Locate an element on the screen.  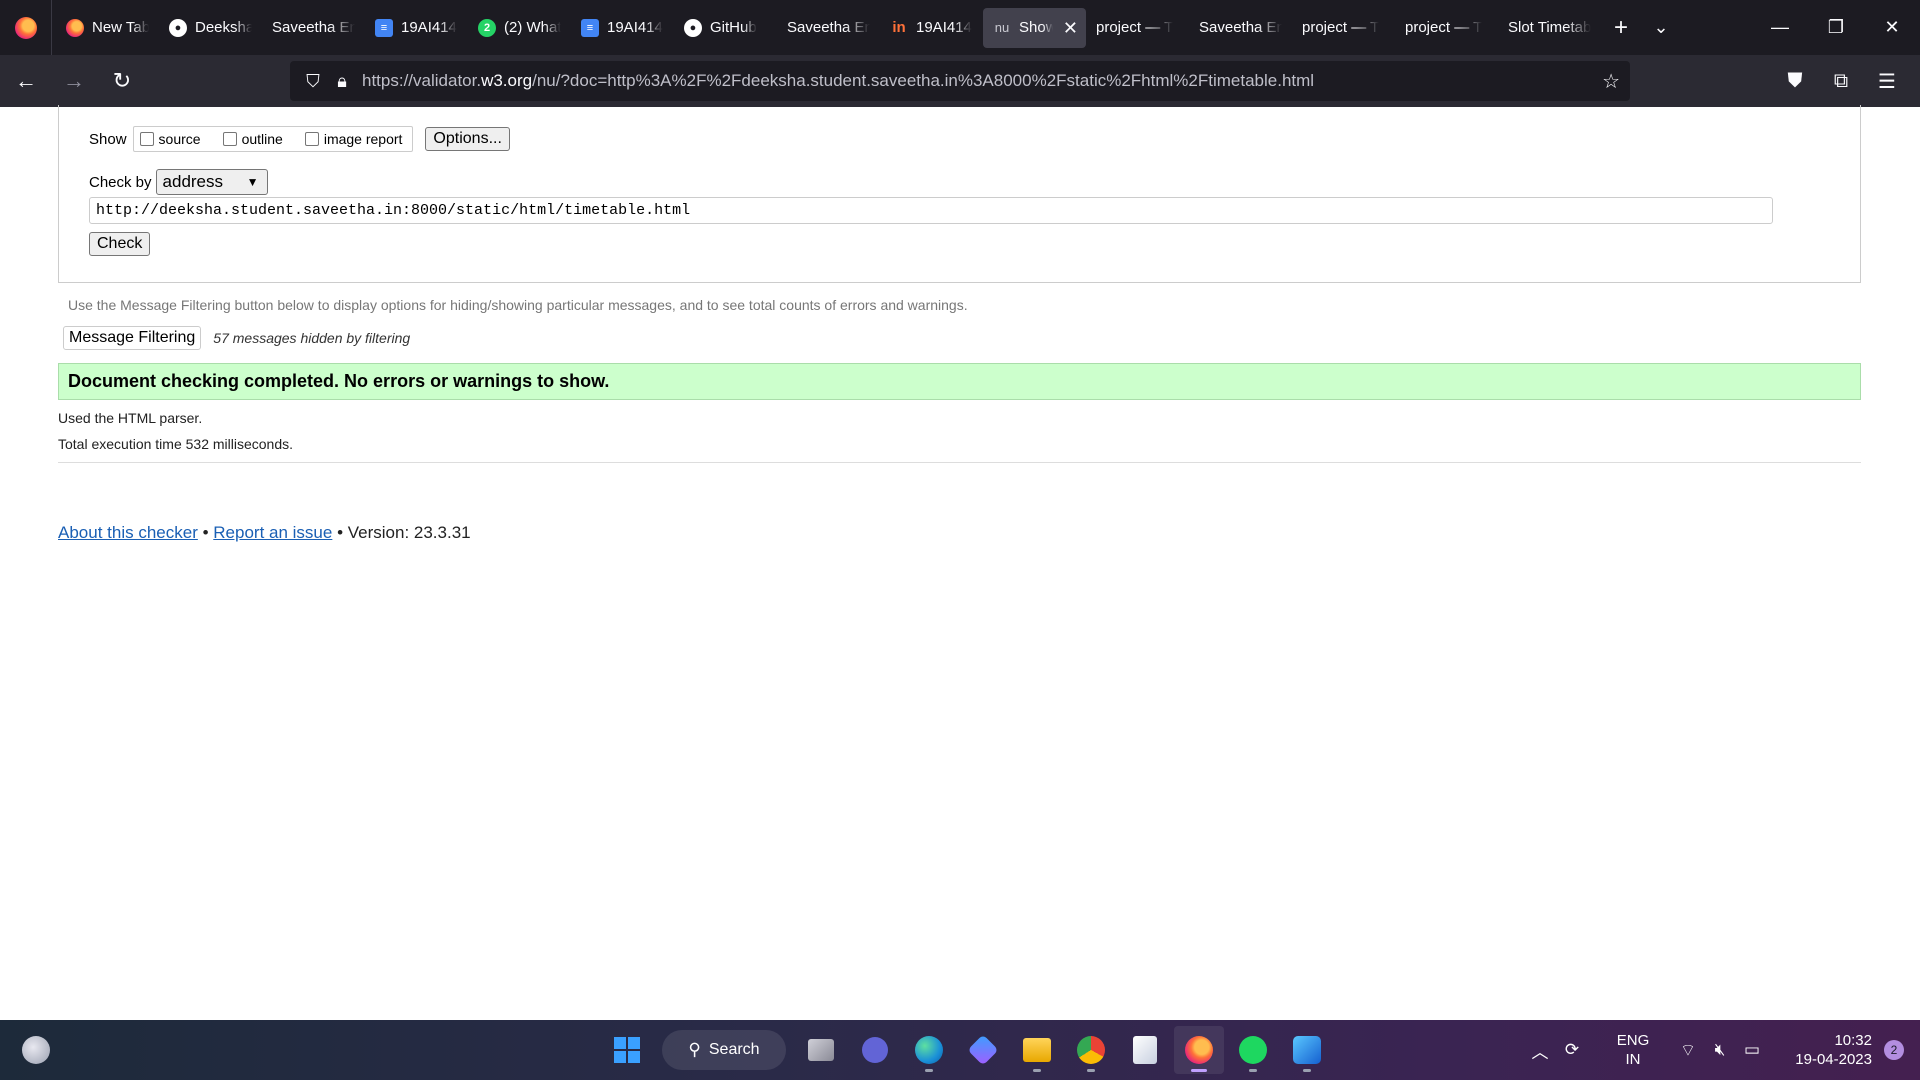
tab-project-2: project — T is located at coordinates (1343, 28).